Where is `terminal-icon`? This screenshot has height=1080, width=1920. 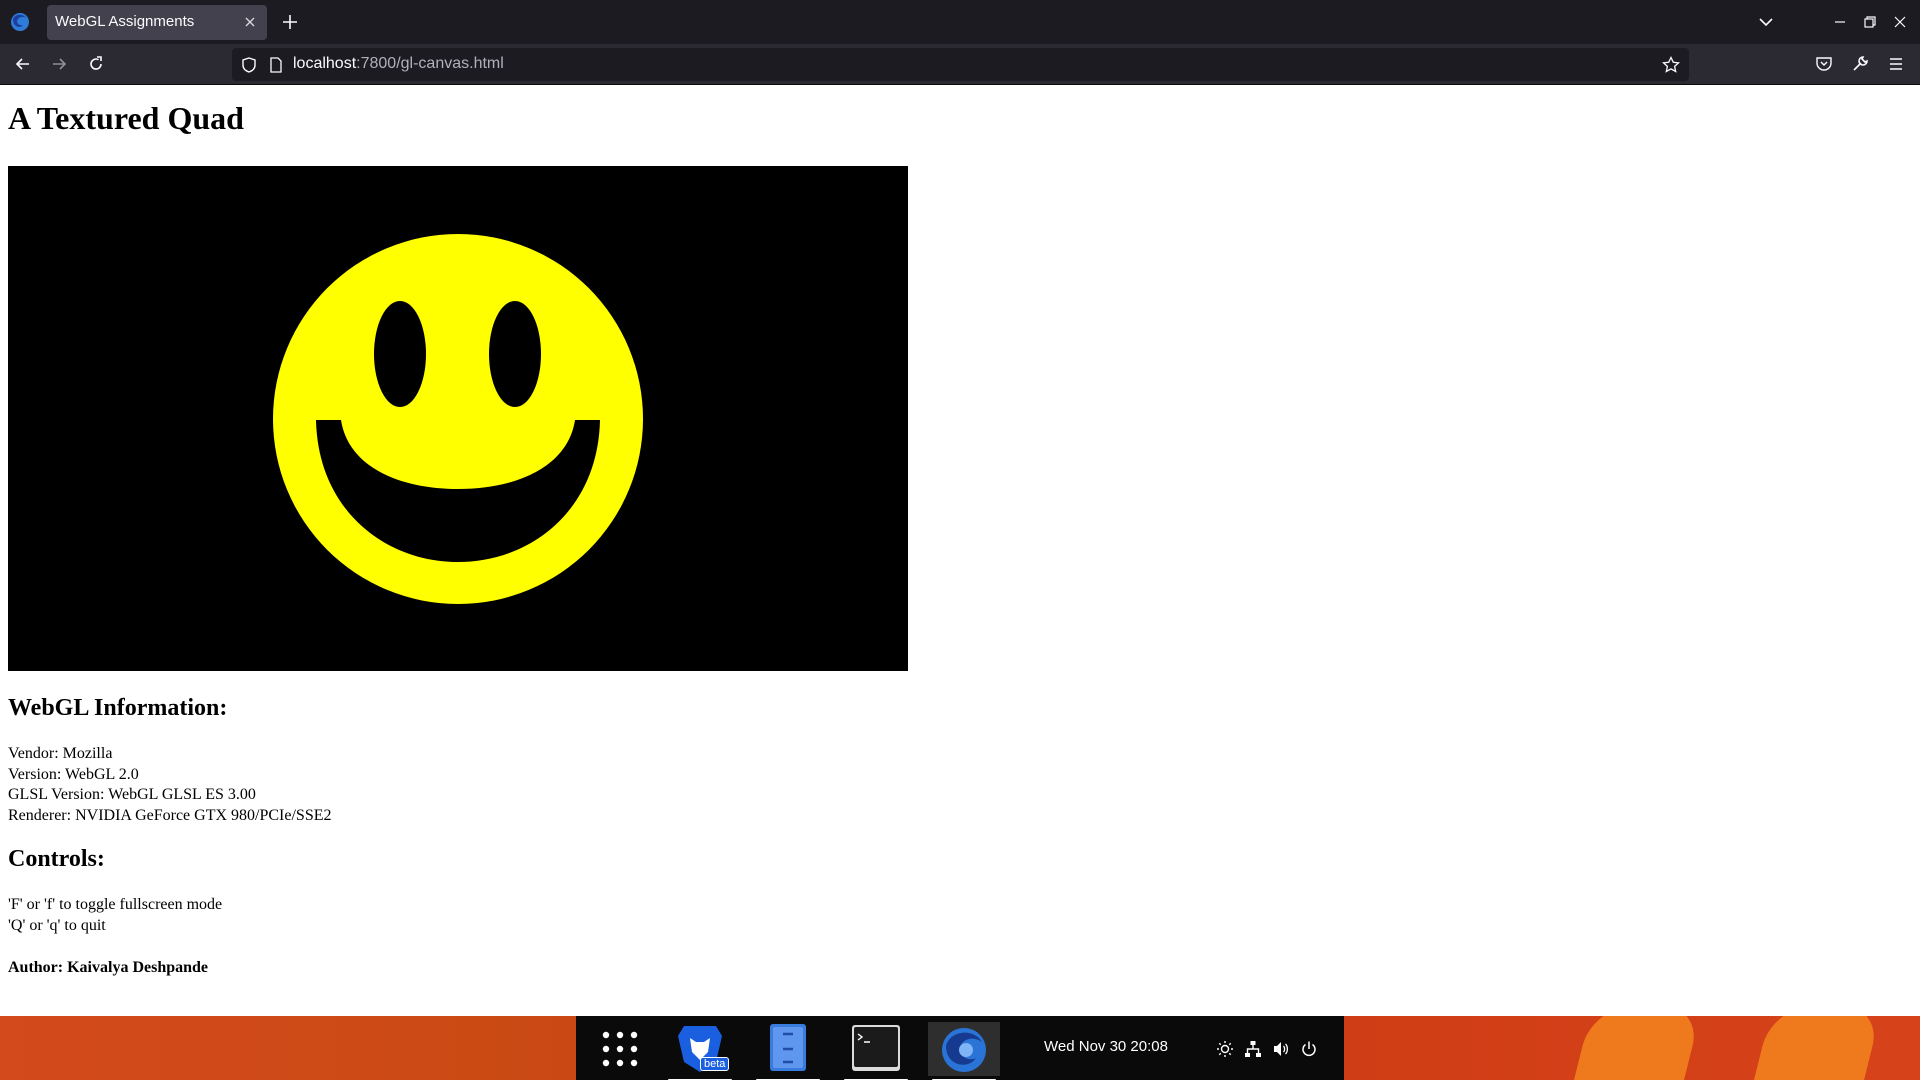 terminal-icon is located at coordinates (876, 1048).